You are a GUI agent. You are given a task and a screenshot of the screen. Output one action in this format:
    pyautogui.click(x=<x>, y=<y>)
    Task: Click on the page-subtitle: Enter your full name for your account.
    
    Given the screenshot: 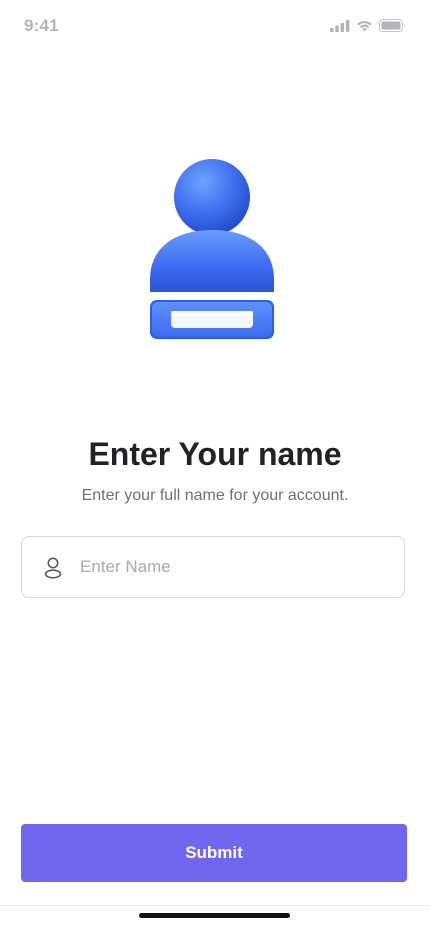 What is the action you would take?
    pyautogui.click(x=215, y=495)
    